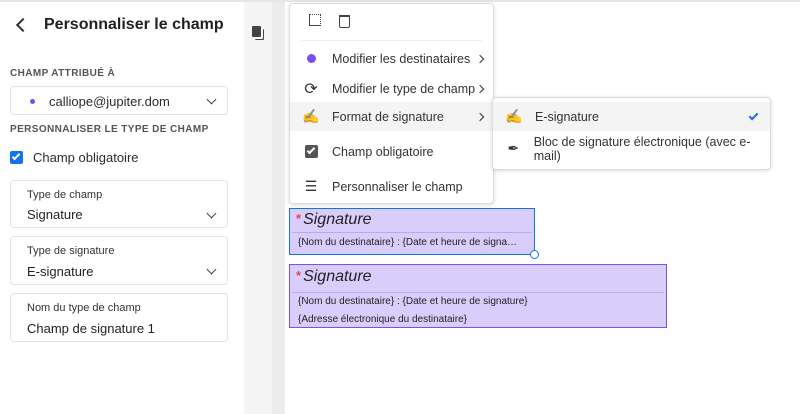  I want to click on menu-label: Champ obligatoire, so click(383, 151).